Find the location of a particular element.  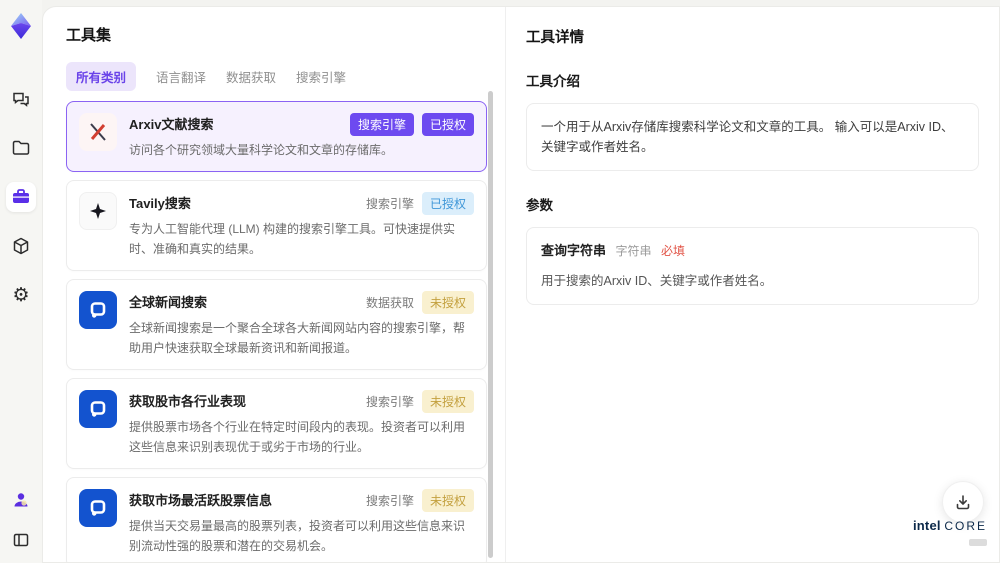

tool-name: 获取股市各行业表现 is located at coordinates (188, 402).